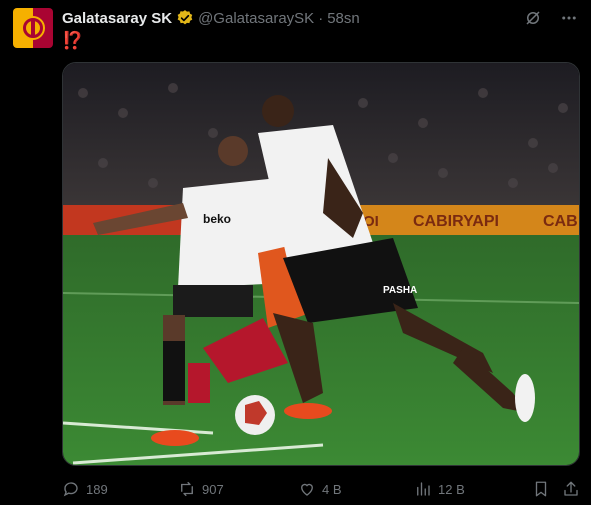 Image resolution: width=591 pixels, height=505 pixels. I want to click on shirt-sponsor-text: beko, so click(217, 219).